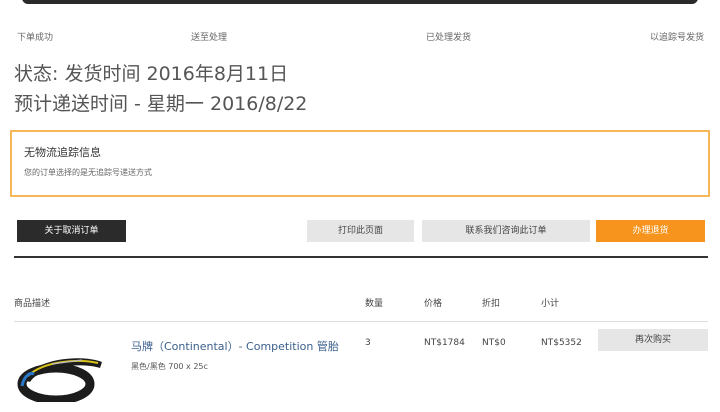 This screenshot has width=720, height=412. I want to click on product-variant: 黑色/黑色 700 x 25c, so click(169, 366).